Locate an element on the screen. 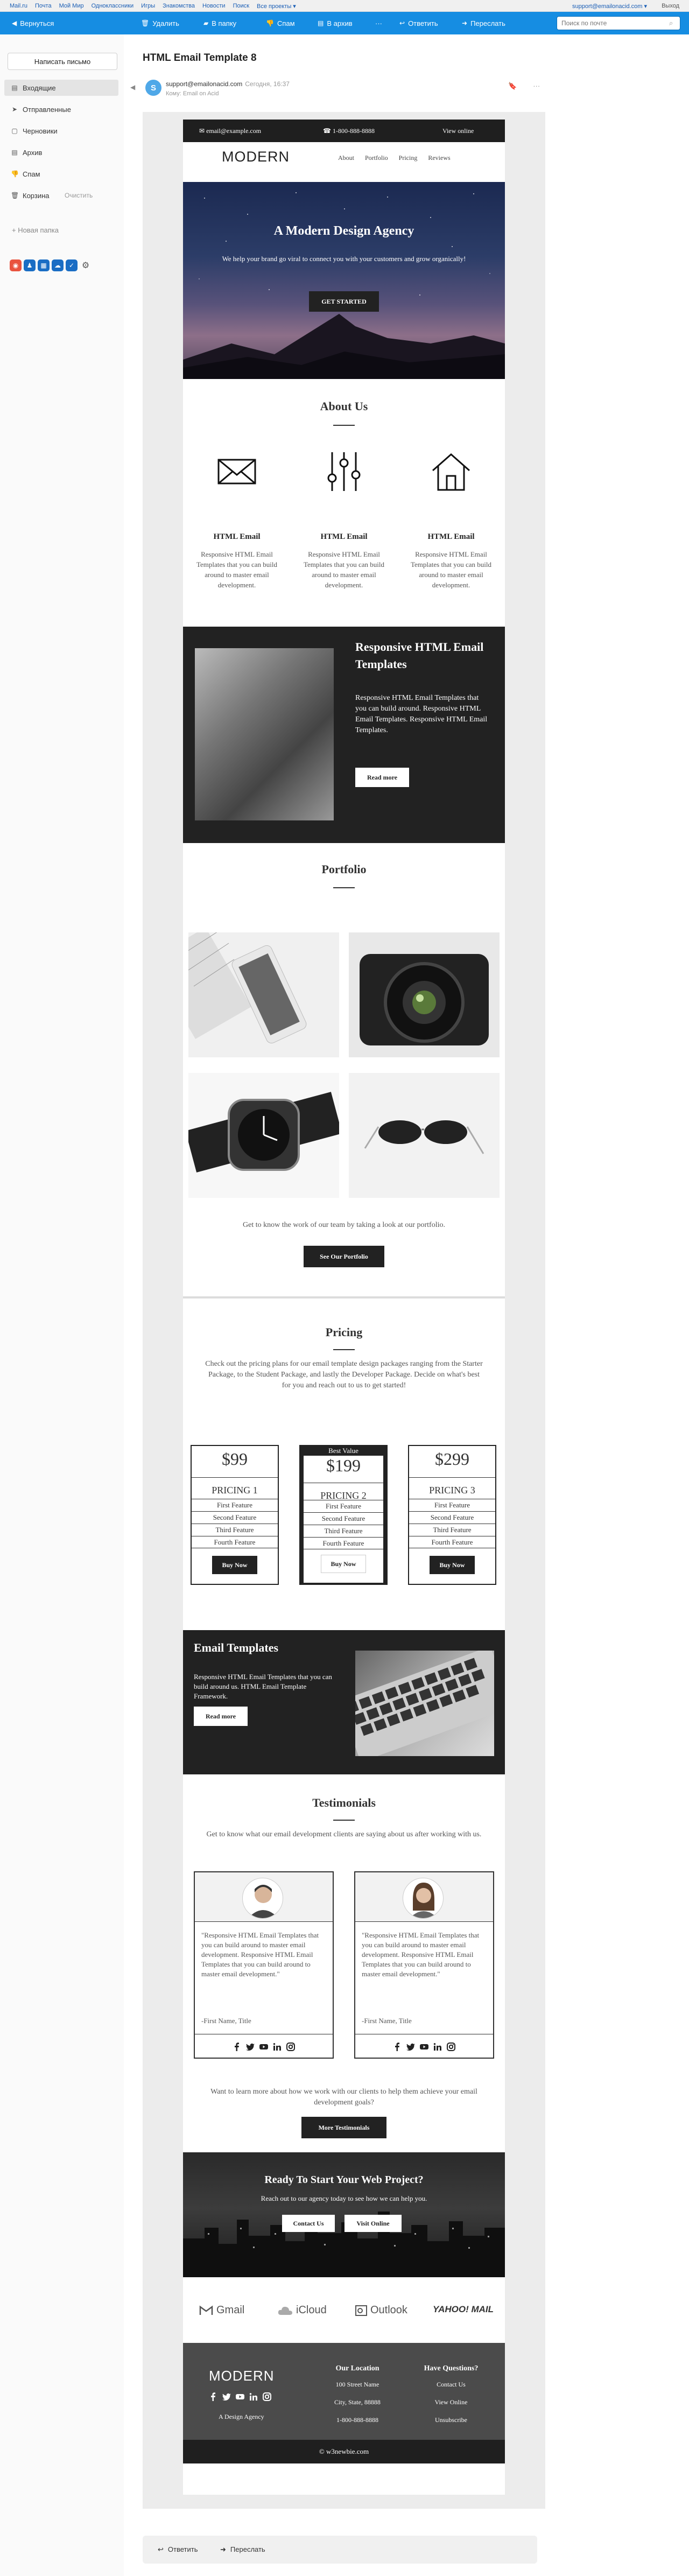 The image size is (689, 2576). footer-tagline: A Design Agency is located at coordinates (242, 2416).